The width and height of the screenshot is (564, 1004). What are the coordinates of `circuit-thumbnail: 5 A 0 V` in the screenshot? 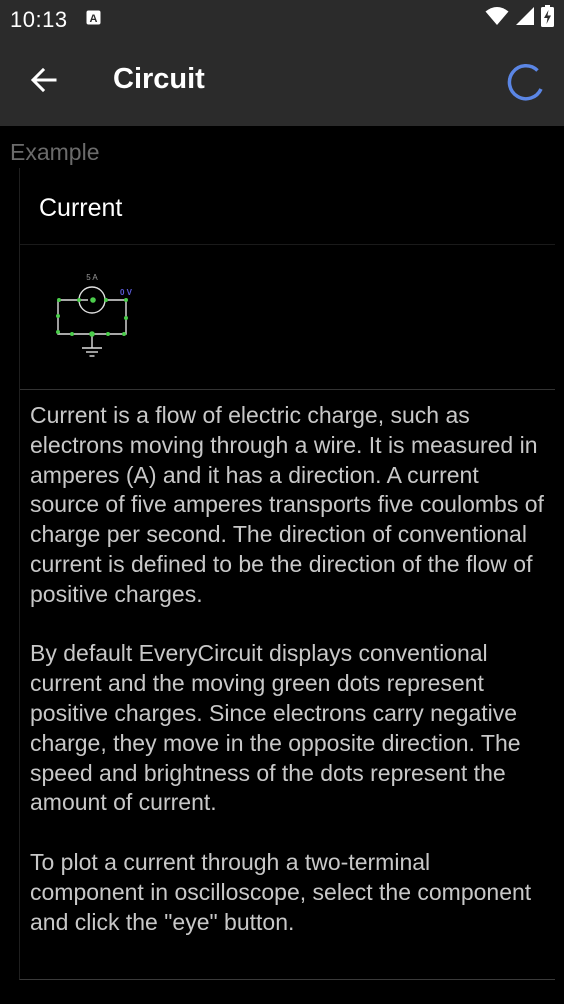 It's located at (95, 318).